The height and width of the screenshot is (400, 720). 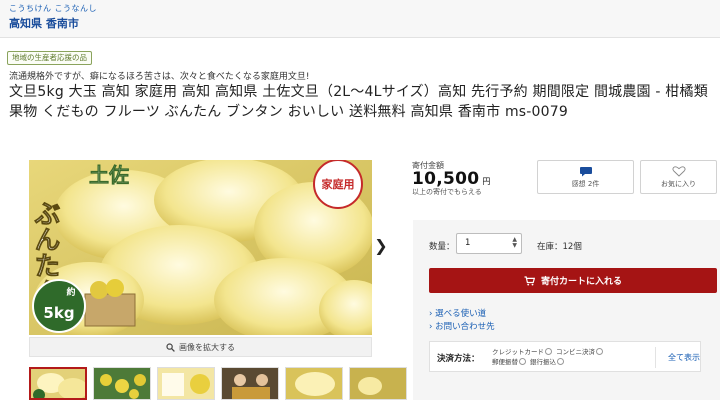 What do you see at coordinates (514, 242) in the screenshot?
I see `select-arrows-icon: ▲ ▼` at bounding box center [514, 242].